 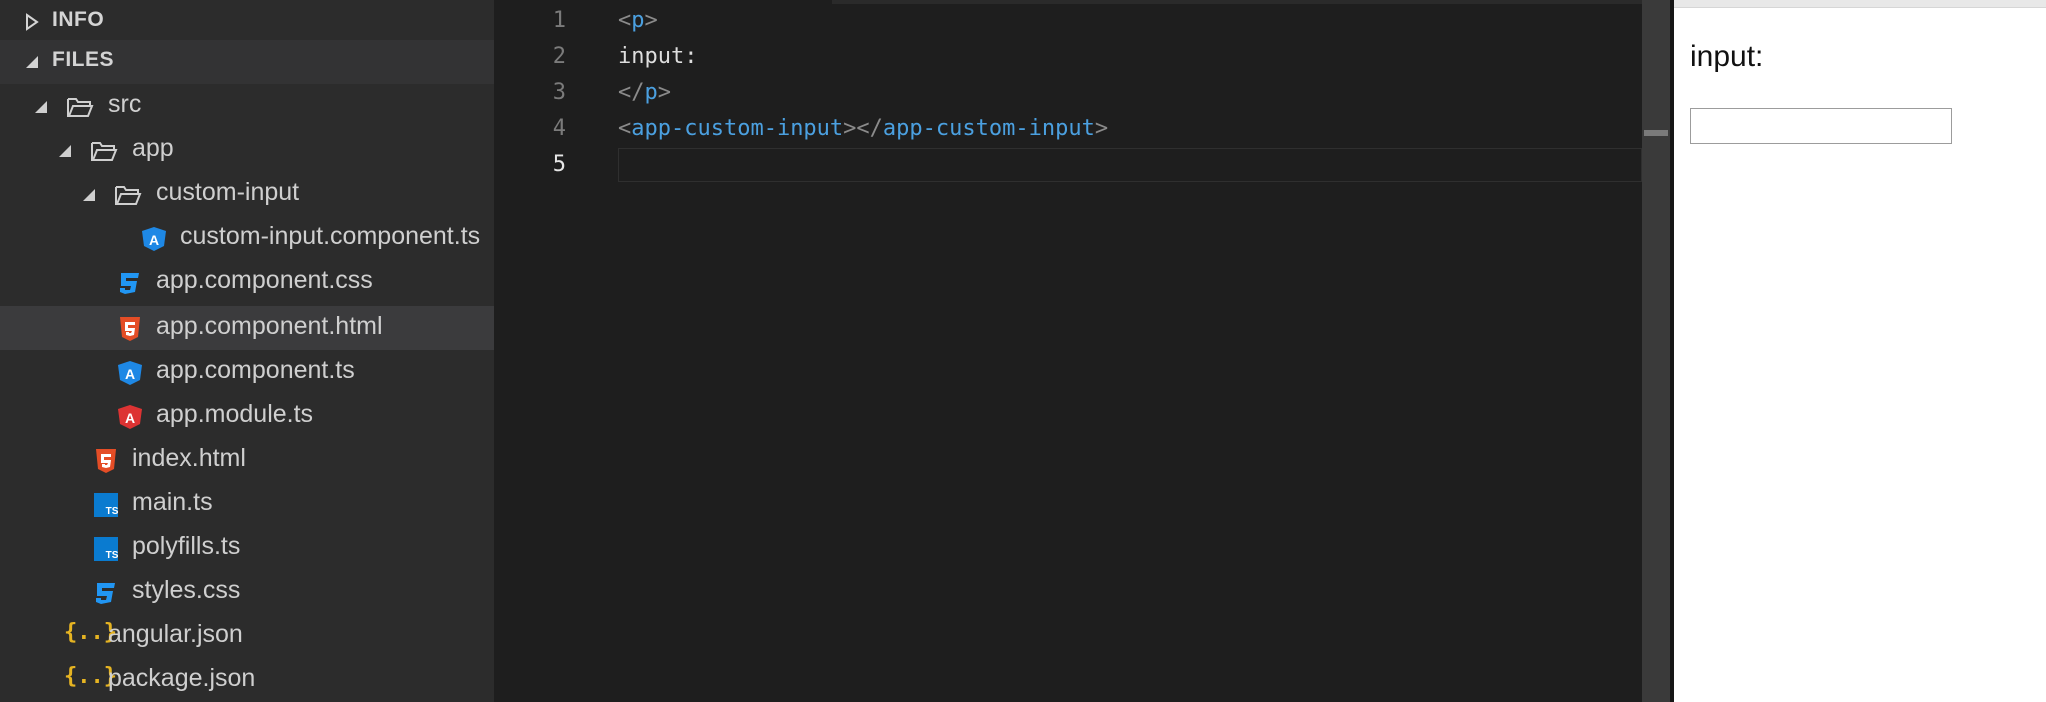 I want to click on tree-item-label: index.html, so click(x=189, y=458).